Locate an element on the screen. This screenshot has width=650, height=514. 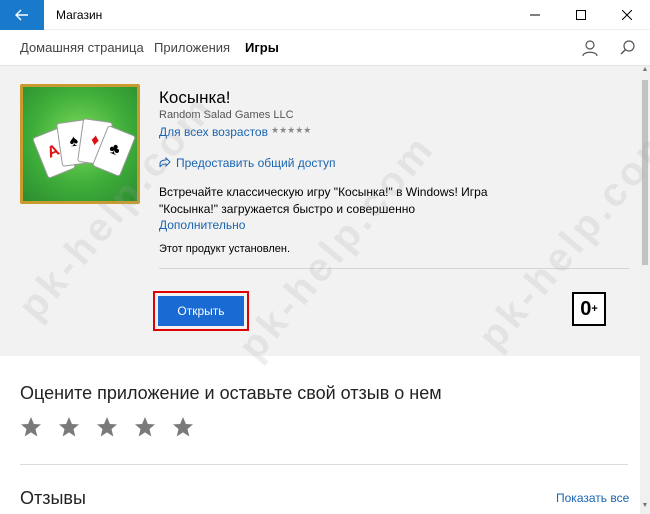
nav-apps: Приложения is located at coordinates (192, 47).